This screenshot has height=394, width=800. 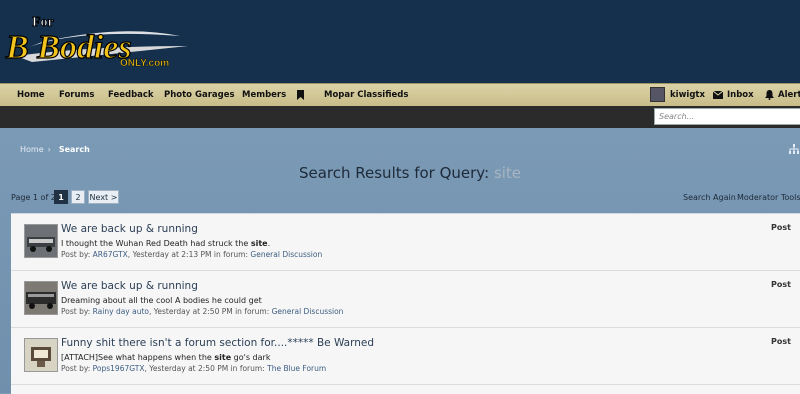 I want to click on envelope-icon, so click(x=718, y=94).